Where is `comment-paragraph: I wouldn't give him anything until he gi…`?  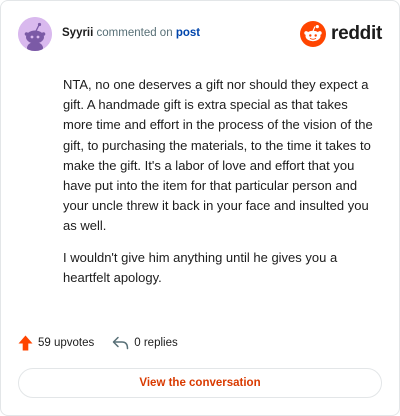 comment-paragraph: I wouldn't give him anything until he gi… is located at coordinates (200, 267).